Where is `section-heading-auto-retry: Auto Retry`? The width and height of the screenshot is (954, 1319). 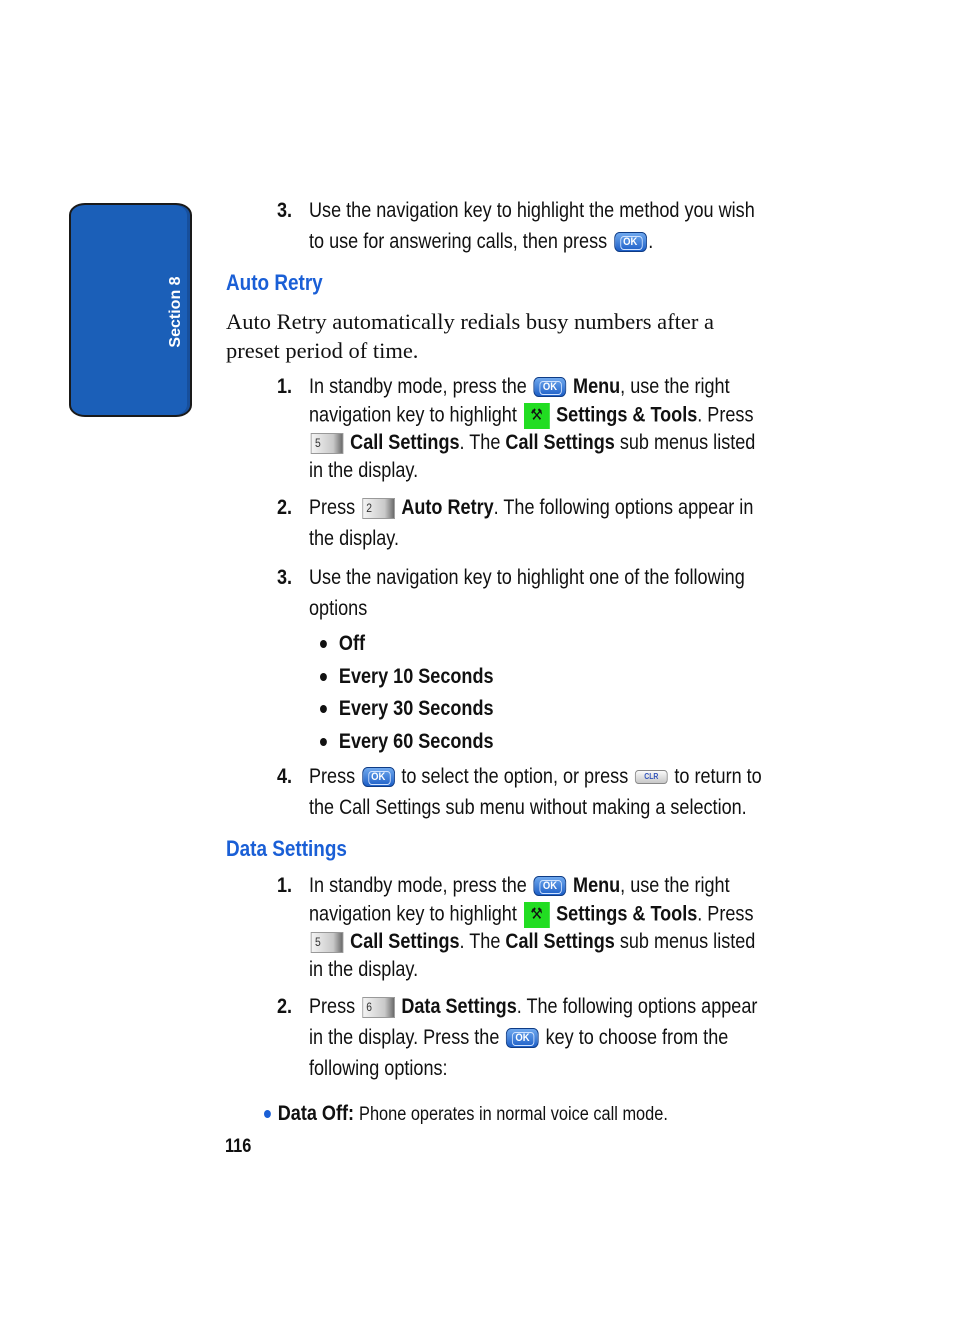
section-heading-auto-retry: Auto Retry is located at coordinates (274, 282).